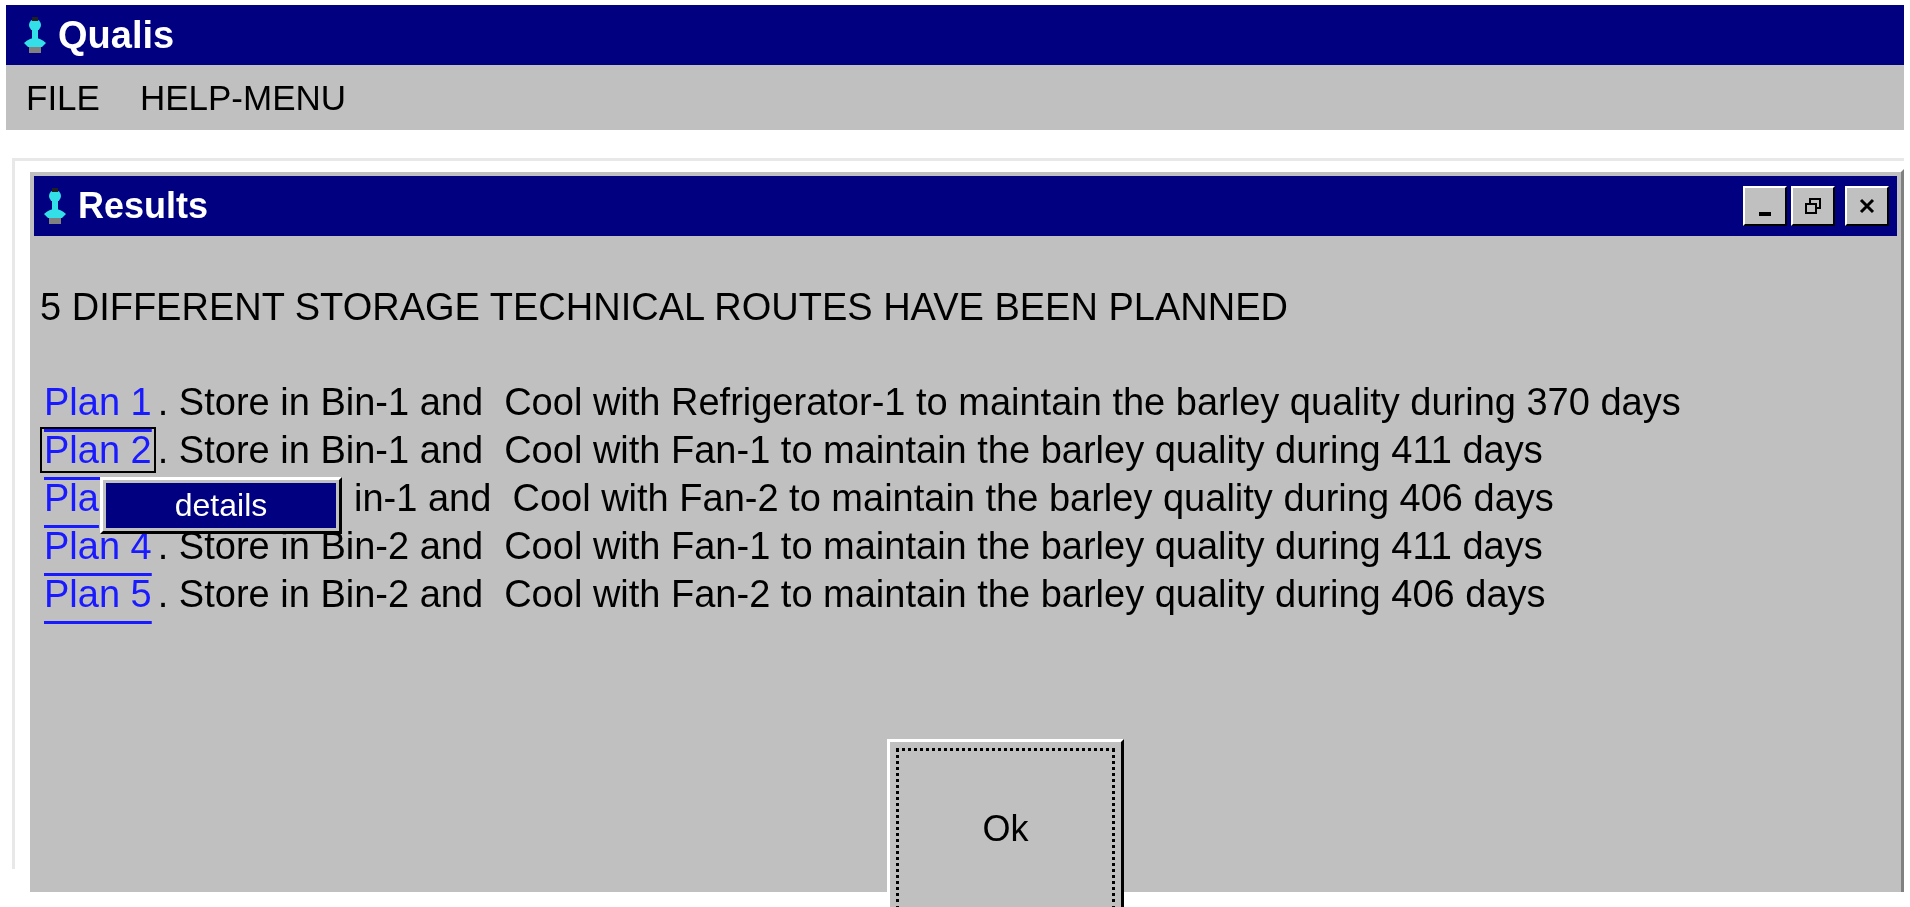  What do you see at coordinates (918, 402) in the screenshot?
I see `plan-description: . Store in Bin-1 and Cool with Refrigerator-1 to maintain the barley quality during 370 days` at bounding box center [918, 402].